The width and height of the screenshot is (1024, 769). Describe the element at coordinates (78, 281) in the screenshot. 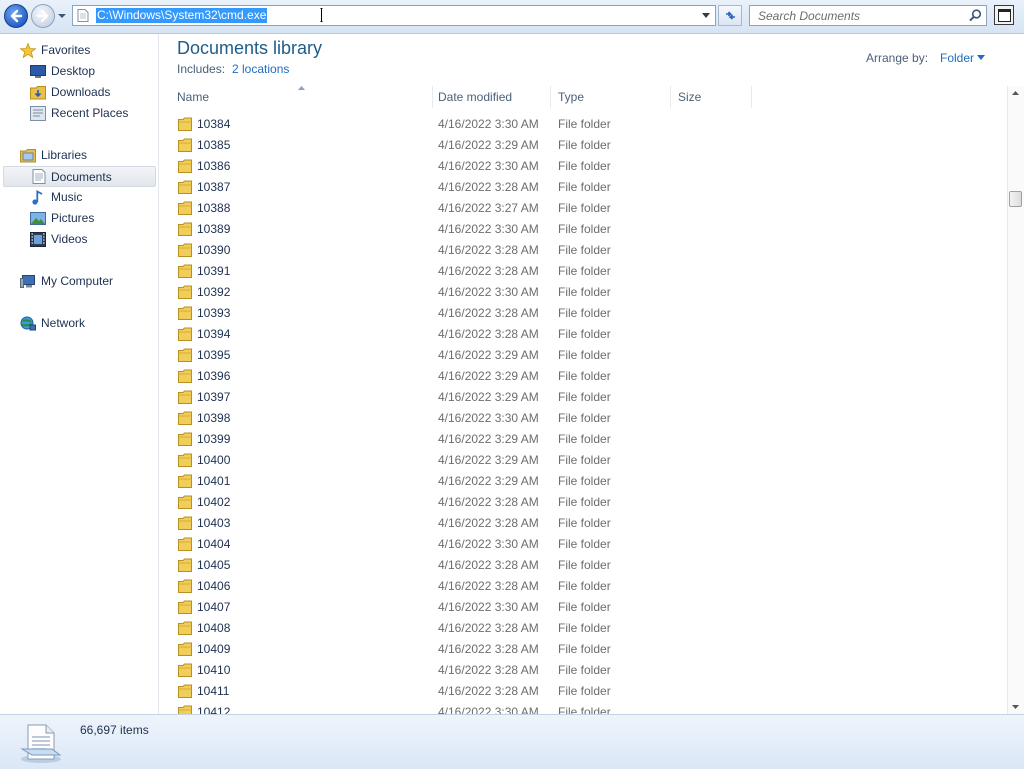

I see `sidebar-item-my-computer: My Computer` at that location.